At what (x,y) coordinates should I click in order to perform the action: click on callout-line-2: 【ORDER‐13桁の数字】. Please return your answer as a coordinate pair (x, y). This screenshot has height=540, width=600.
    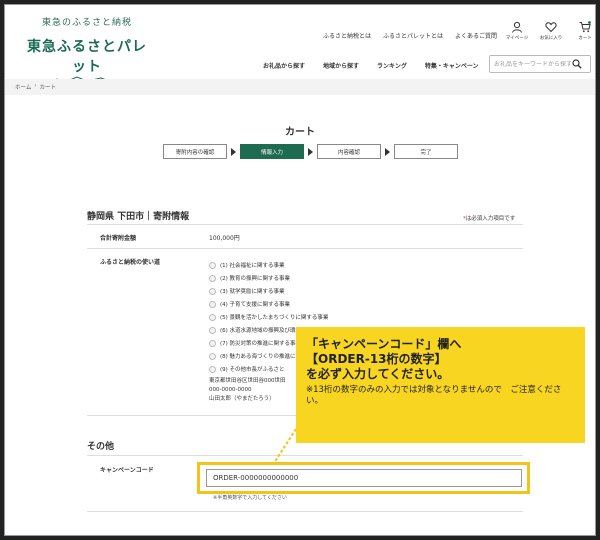
    Looking at the image, I should click on (376, 359).